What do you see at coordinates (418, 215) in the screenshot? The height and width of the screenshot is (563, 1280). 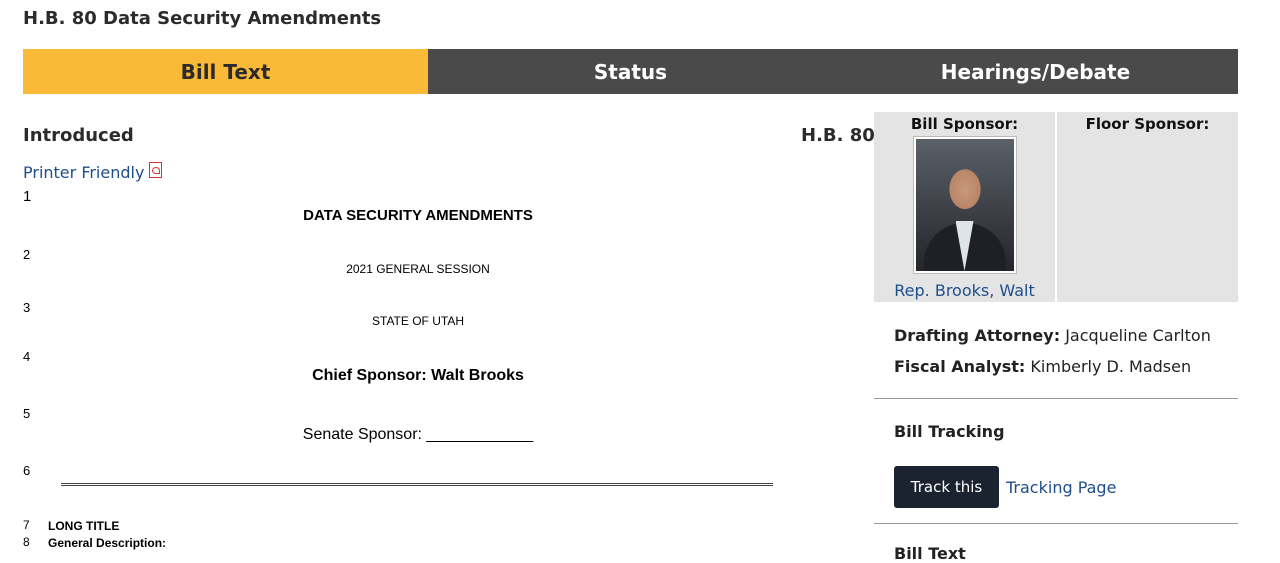 I see `doc-title: DATA SECURITY AMENDMENTS` at bounding box center [418, 215].